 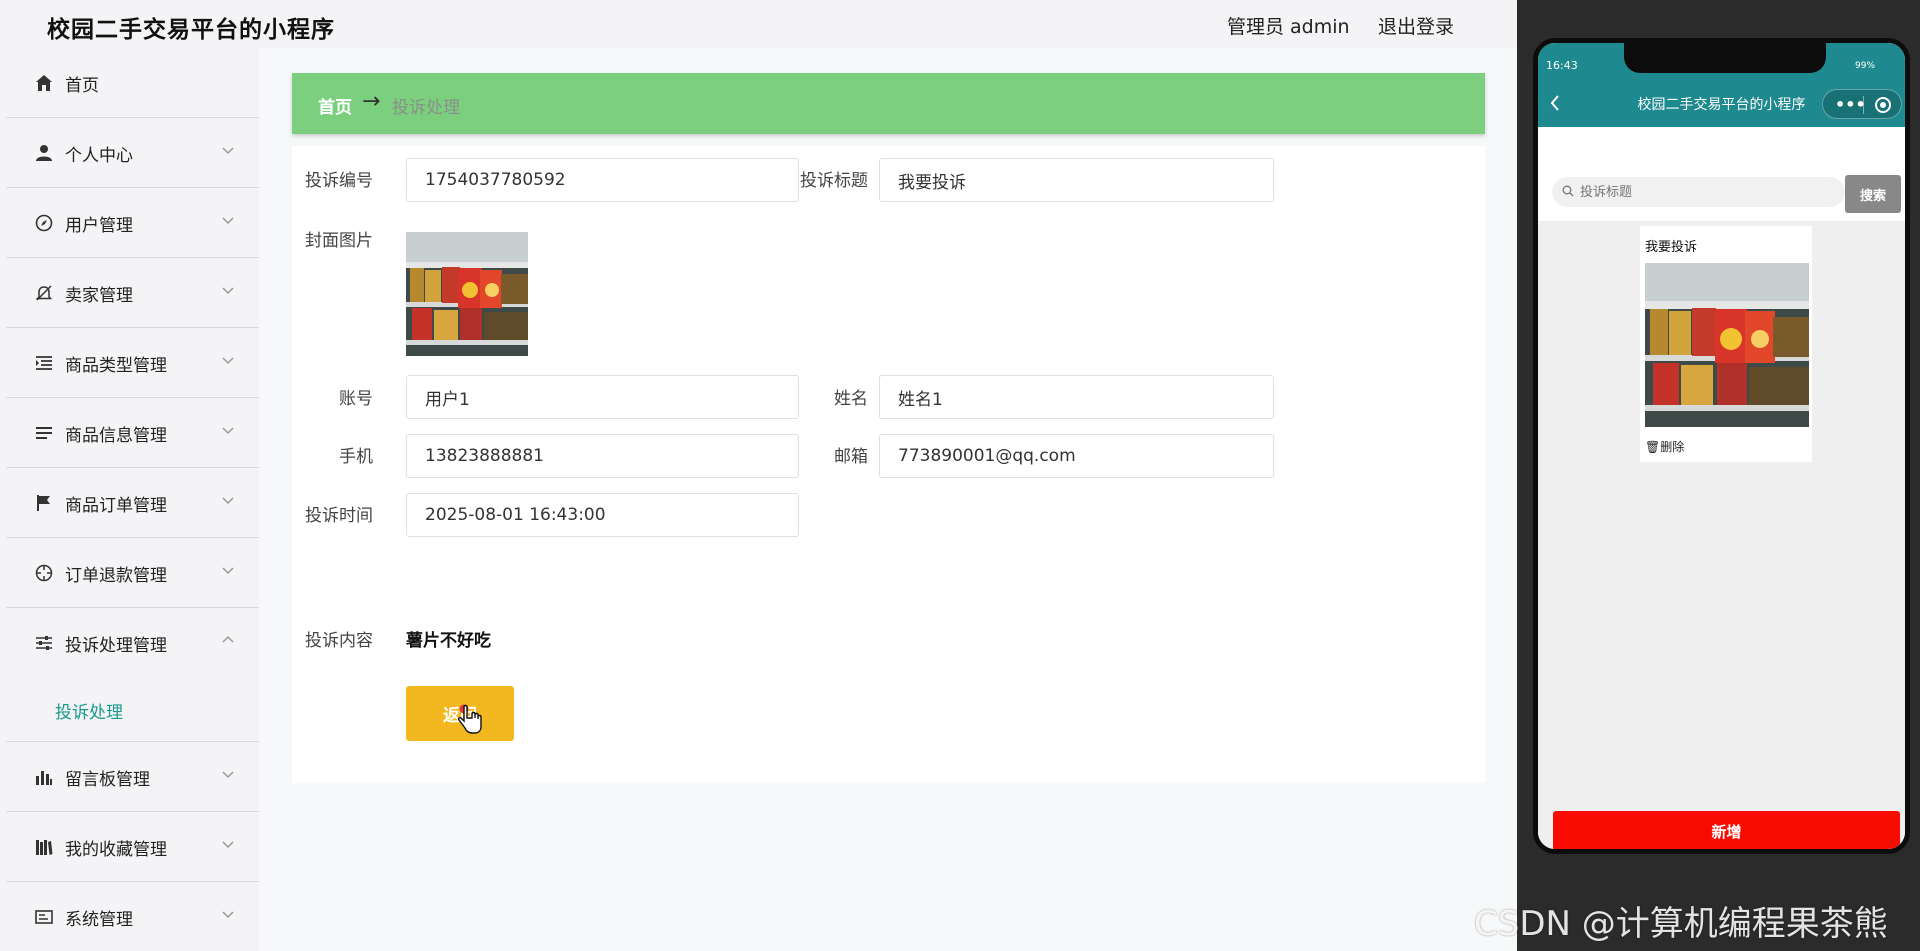 I want to click on complaint-no-label: 投诉编号, so click(x=339, y=181).